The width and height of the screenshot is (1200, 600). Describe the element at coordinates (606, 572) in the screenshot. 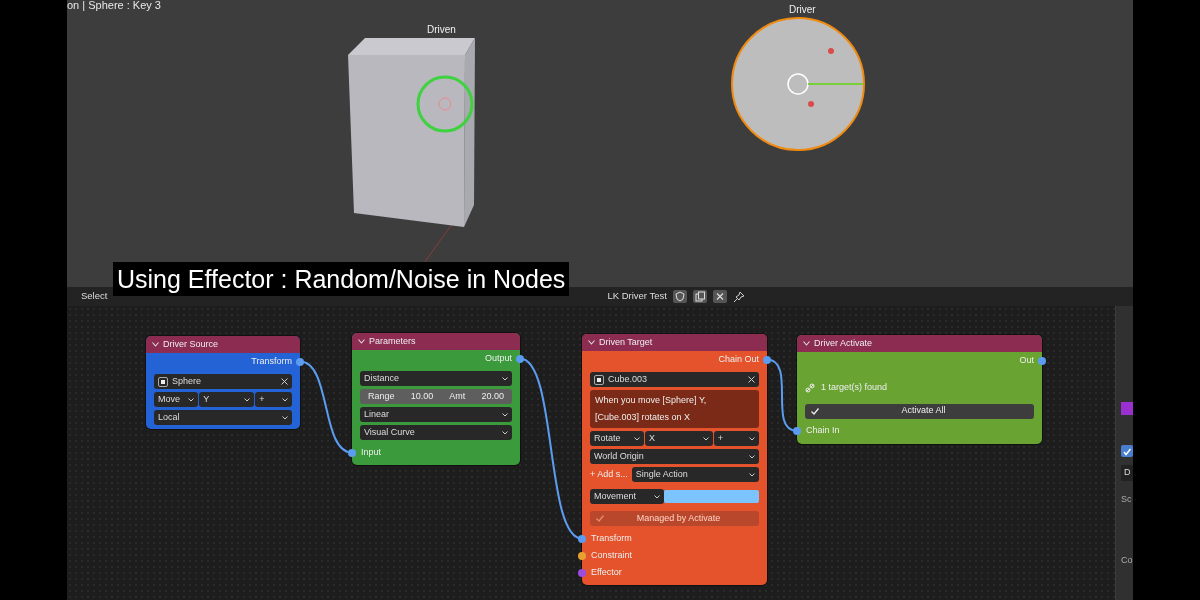

I see `socket-label: Effector` at that location.